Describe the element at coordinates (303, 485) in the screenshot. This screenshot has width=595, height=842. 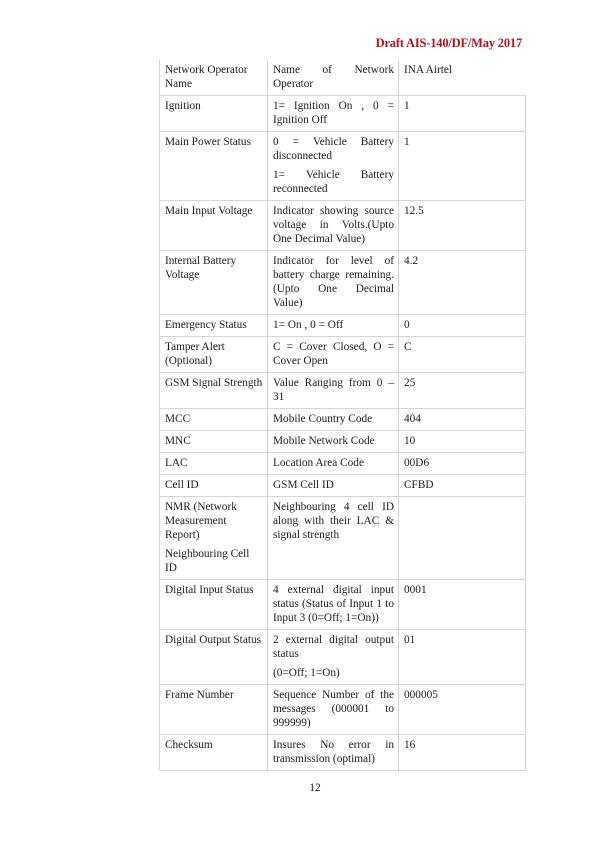
I see `description-cell-text: GSM Cell ID` at that location.